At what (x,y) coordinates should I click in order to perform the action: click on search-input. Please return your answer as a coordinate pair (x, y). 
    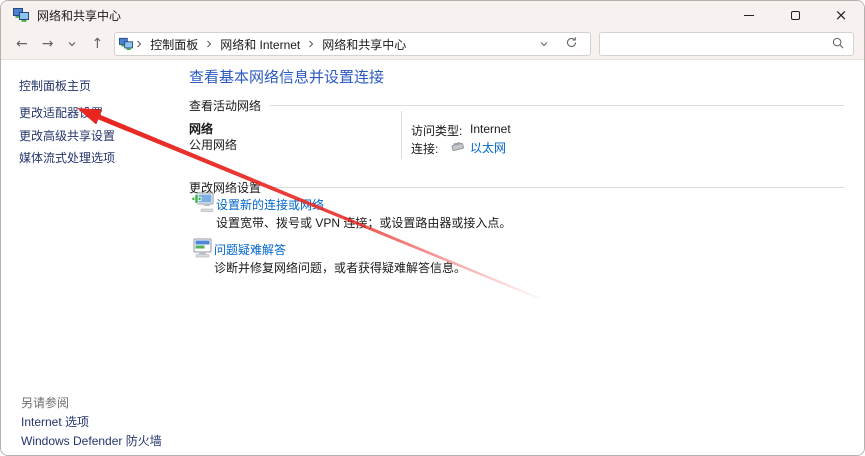
    Looking at the image, I should click on (719, 44).